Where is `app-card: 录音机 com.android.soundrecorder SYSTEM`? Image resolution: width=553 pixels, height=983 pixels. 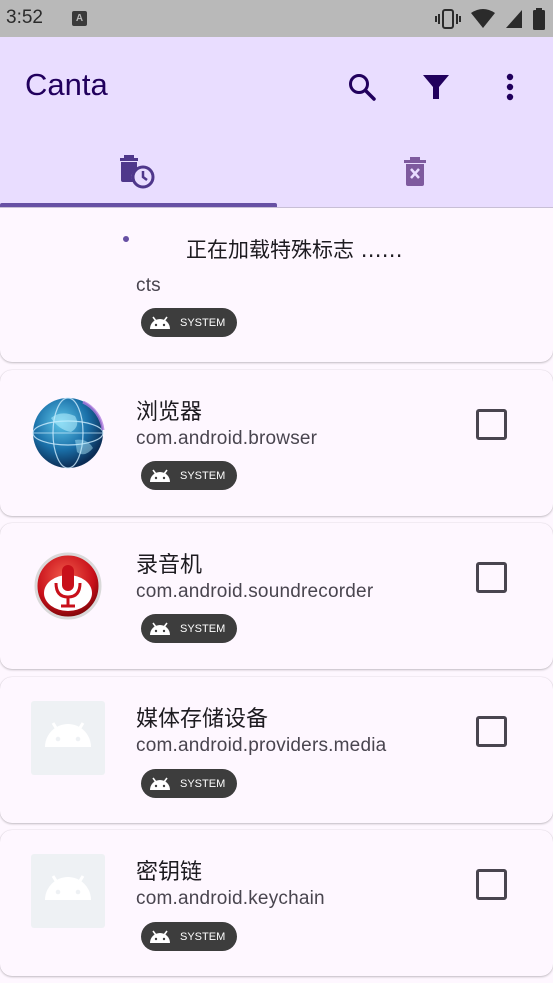
app-card: 录音机 com.android.soundrecorder SYSTEM is located at coordinates (276, 596).